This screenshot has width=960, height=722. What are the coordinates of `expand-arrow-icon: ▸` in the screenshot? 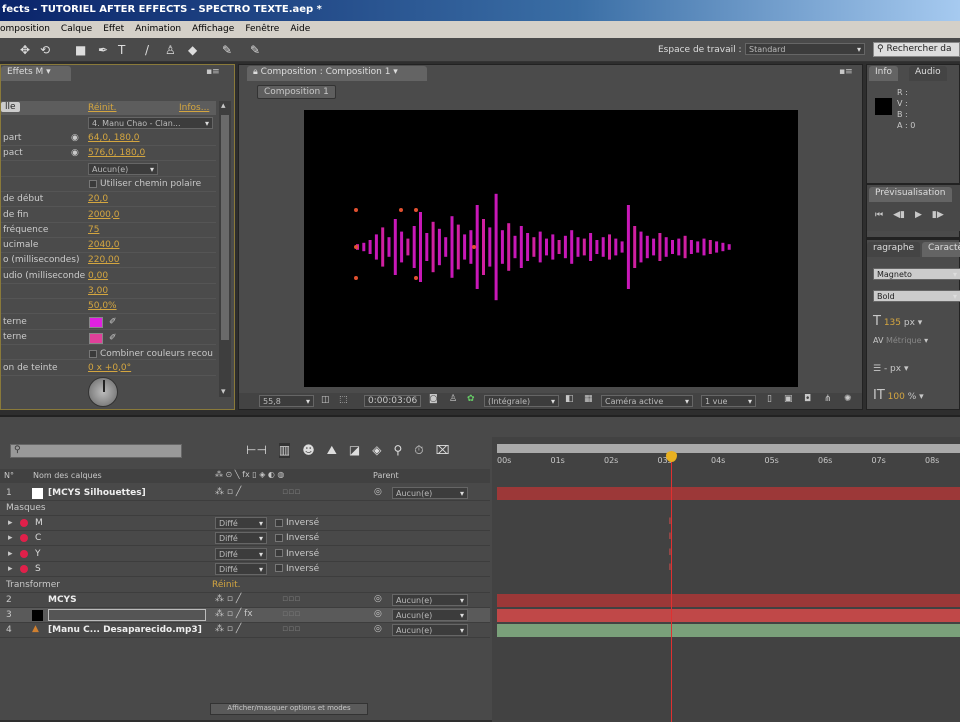 It's located at (10, 554).